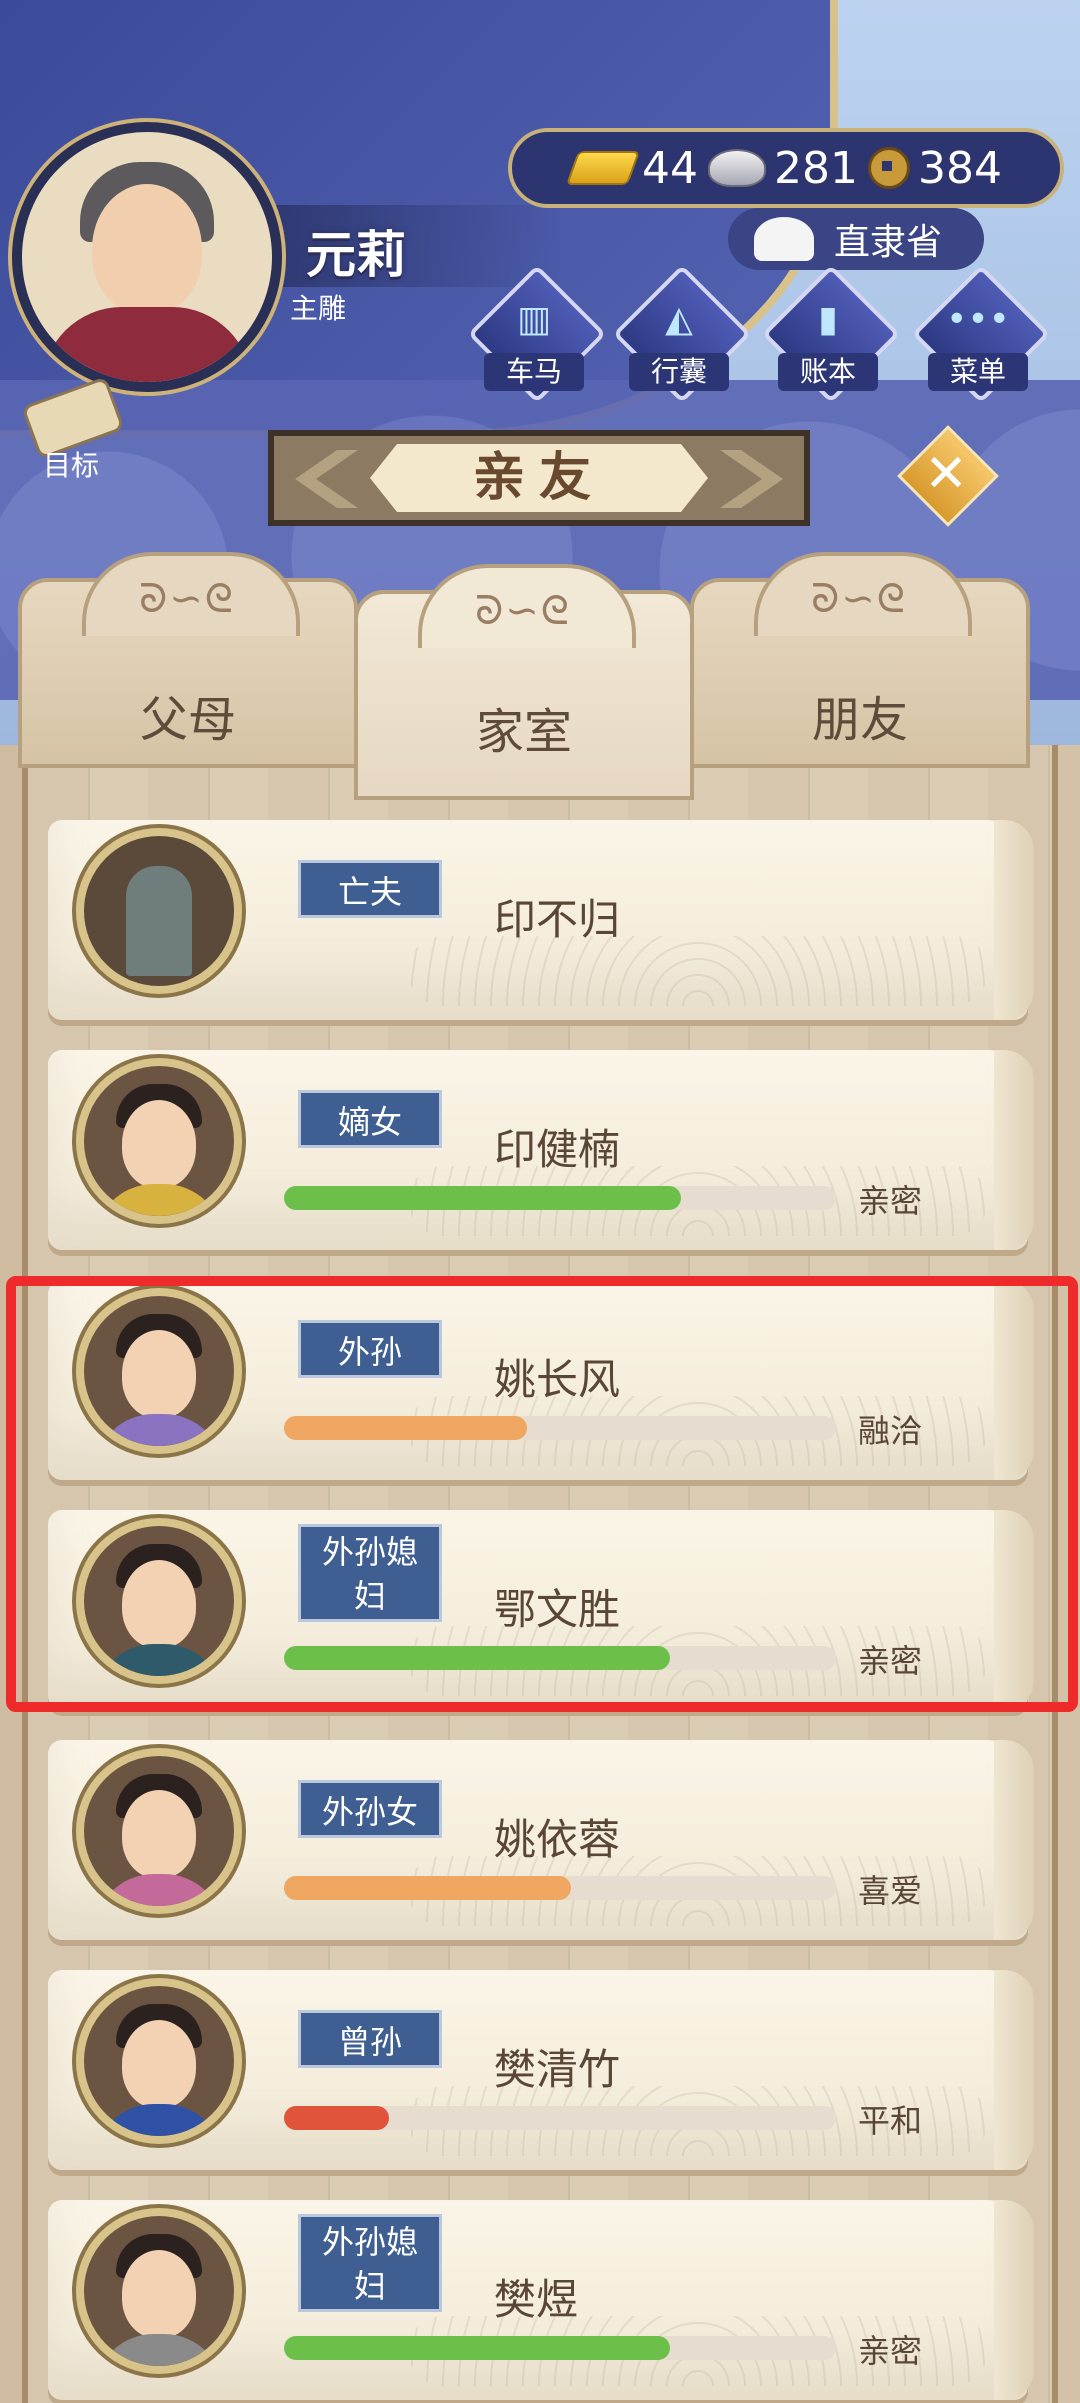 The height and width of the screenshot is (2403, 1080). I want to click on nav-menu-button: ••• 菜单, so click(981, 334).